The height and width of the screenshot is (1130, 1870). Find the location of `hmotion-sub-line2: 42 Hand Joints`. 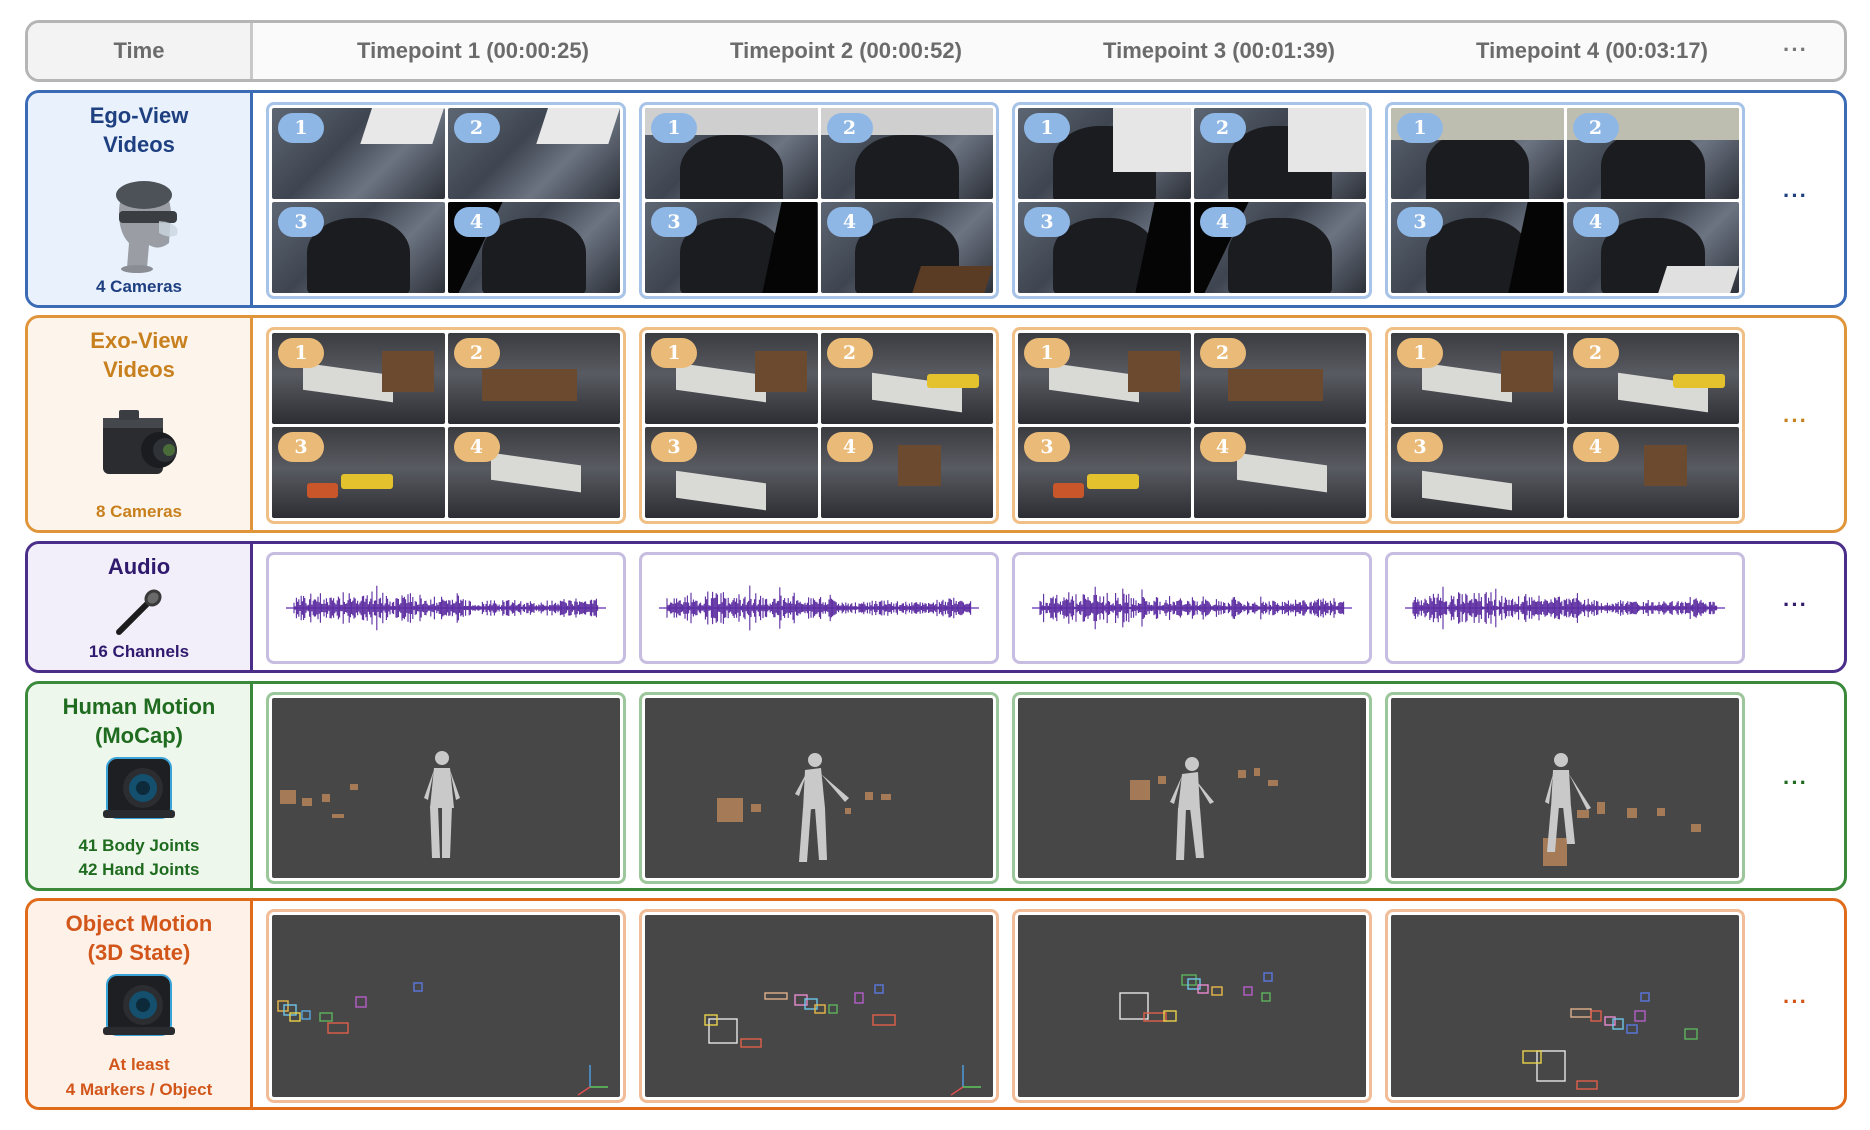

hmotion-sub-line2: 42 Hand Joints is located at coordinates (139, 869).